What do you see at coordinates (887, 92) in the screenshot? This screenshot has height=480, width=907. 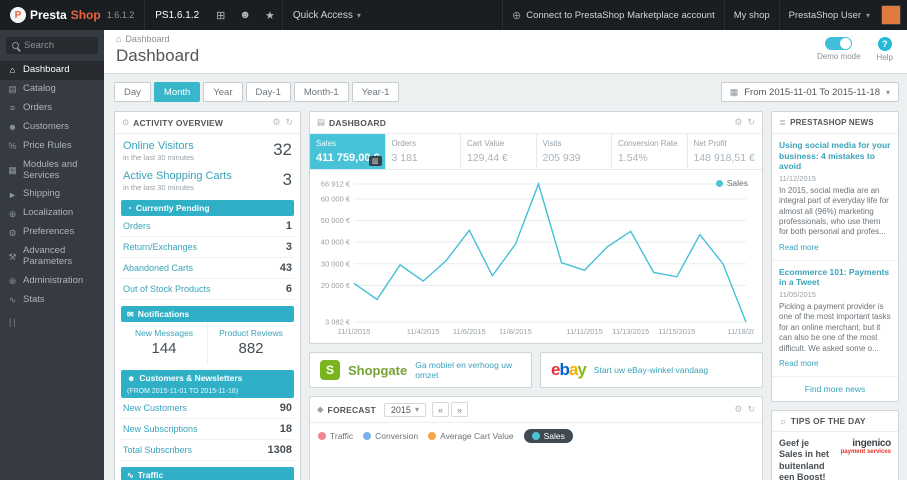 I see `caret-down-icon: ▾` at bounding box center [887, 92].